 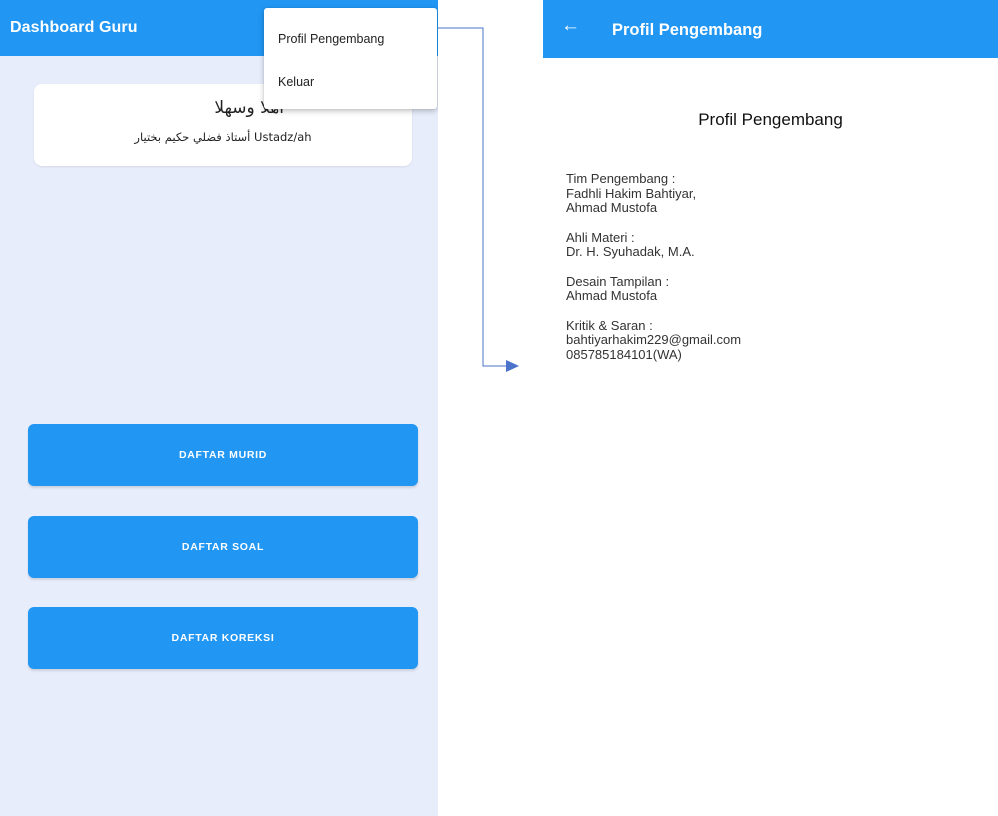 What do you see at coordinates (776, 288) in the screenshot?
I see `section-desain-tampilan: Desain Tampilan : Ahmad Mustofa` at bounding box center [776, 288].